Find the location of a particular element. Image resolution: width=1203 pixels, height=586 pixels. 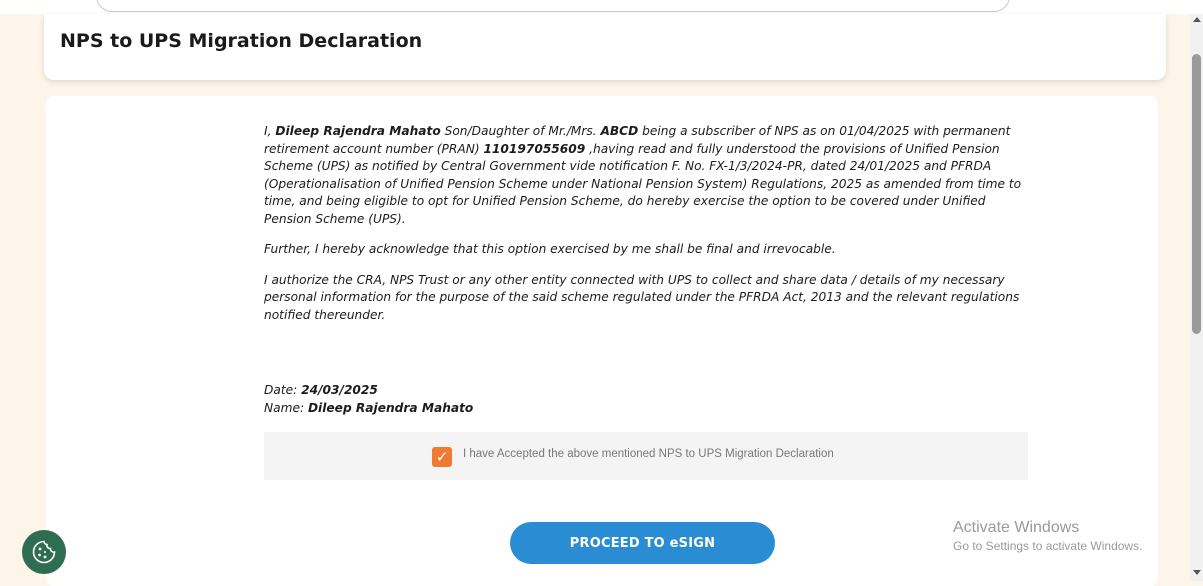

date-label: Date: is located at coordinates (283, 390).